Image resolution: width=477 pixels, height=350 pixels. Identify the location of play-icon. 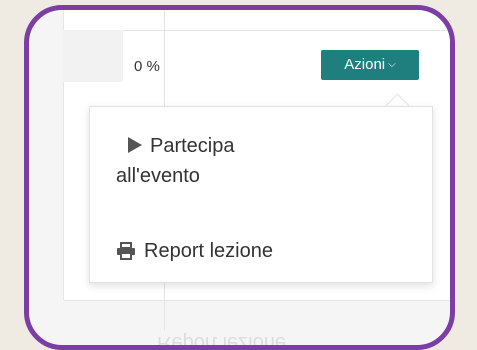
(135, 145).